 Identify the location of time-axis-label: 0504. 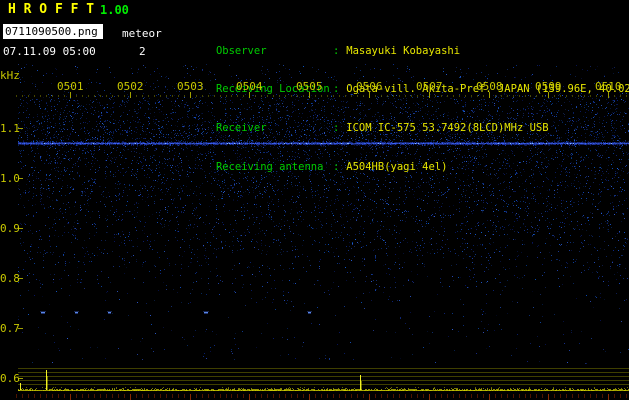
(249, 86).